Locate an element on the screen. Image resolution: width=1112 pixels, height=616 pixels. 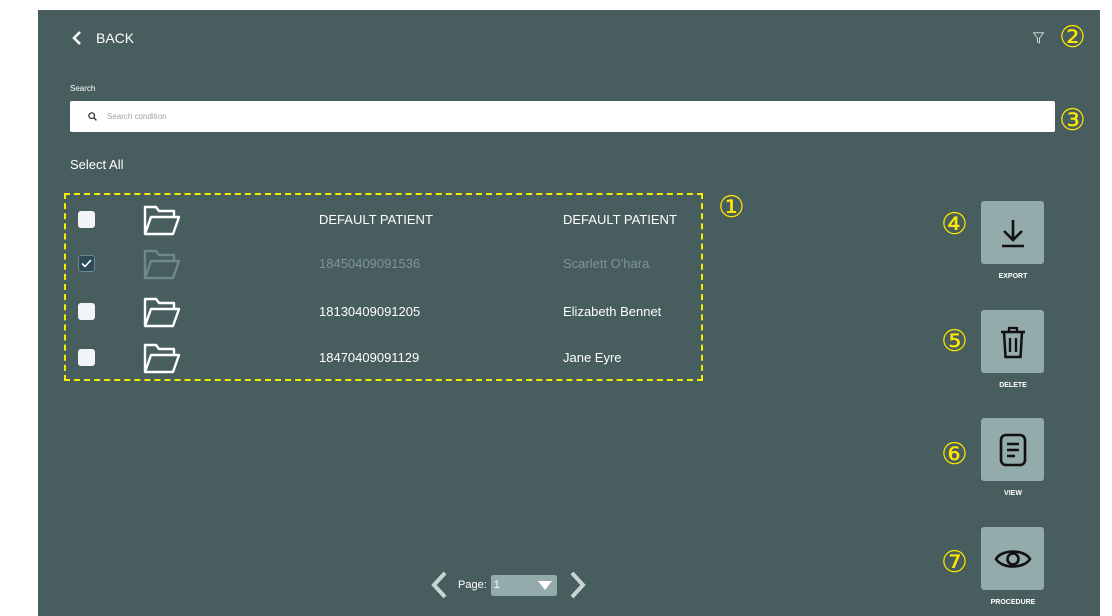
download-icon is located at coordinates (1012, 233).